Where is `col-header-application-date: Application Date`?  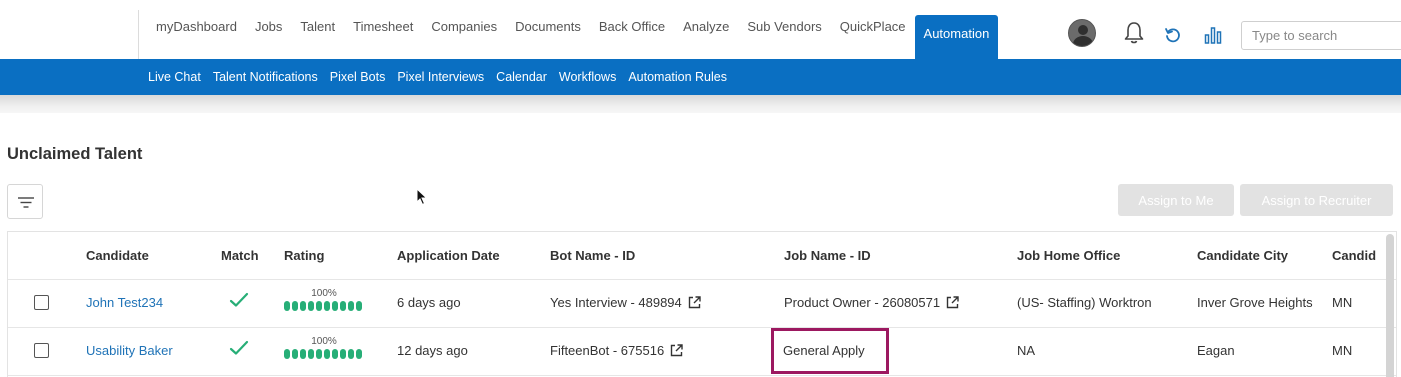
col-header-application-date: Application Date is located at coordinates (448, 255).